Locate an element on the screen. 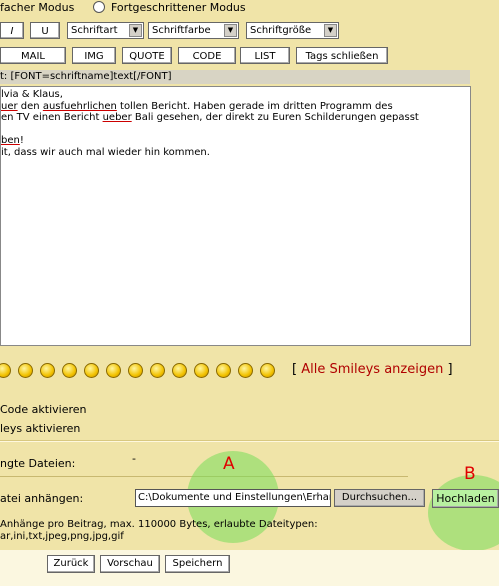 The width and height of the screenshot is (499, 586). simple-mode-label: facher Modus is located at coordinates (37, 7).